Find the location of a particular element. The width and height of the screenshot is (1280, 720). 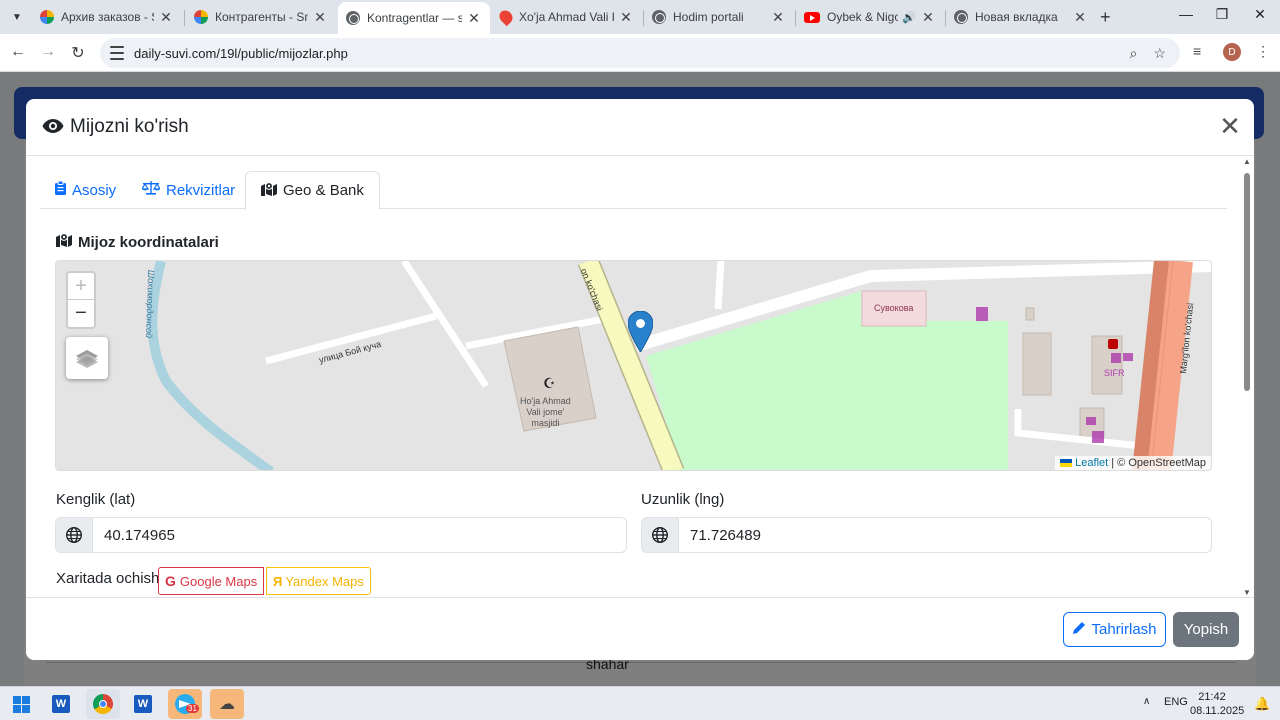

taskbar-word-app: W is located at coordinates (61, 704).